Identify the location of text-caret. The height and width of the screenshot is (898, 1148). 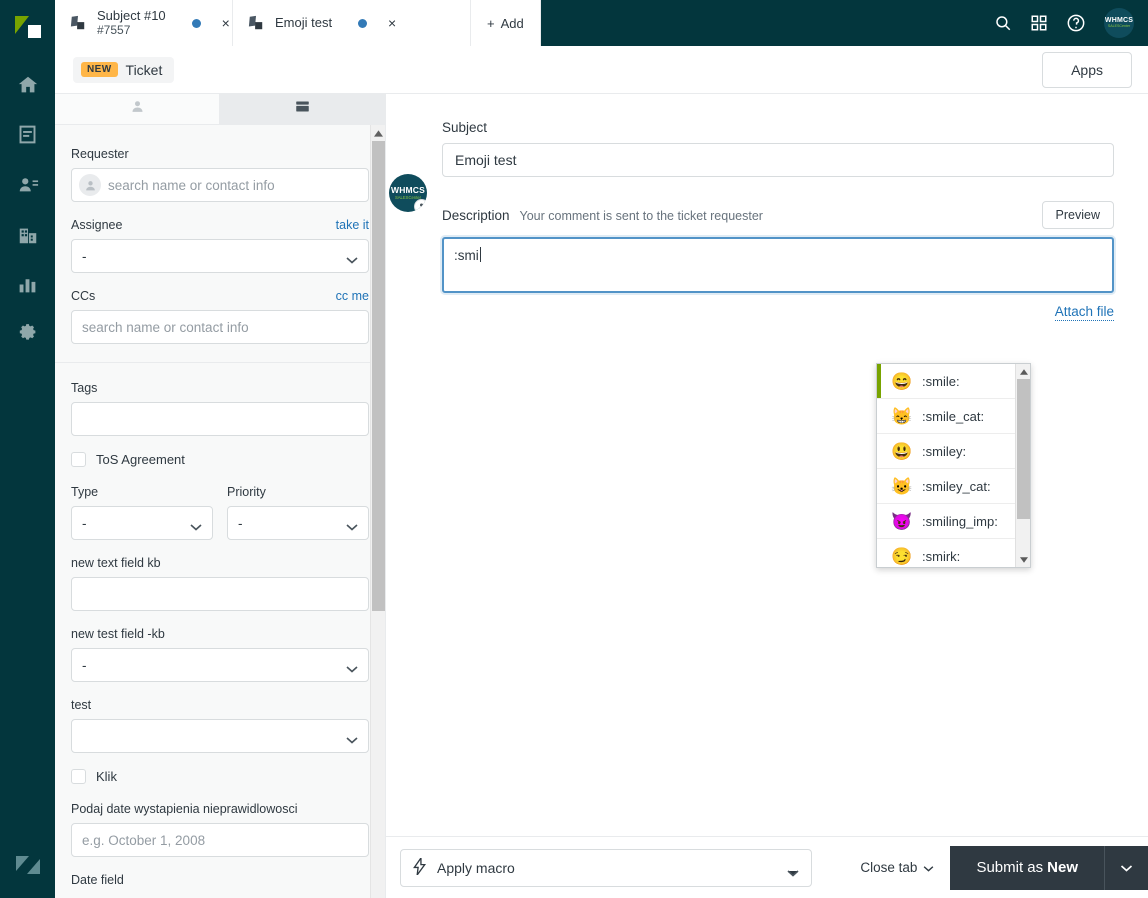
(480, 254).